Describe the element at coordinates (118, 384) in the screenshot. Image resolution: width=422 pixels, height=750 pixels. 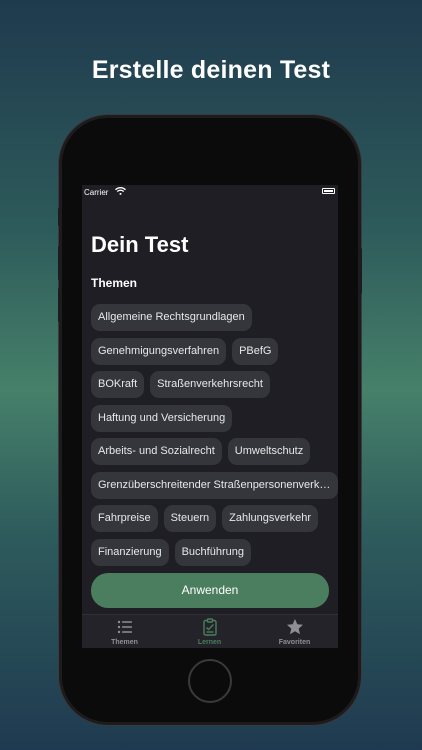
I see `topic-chip: BOKraft` at that location.